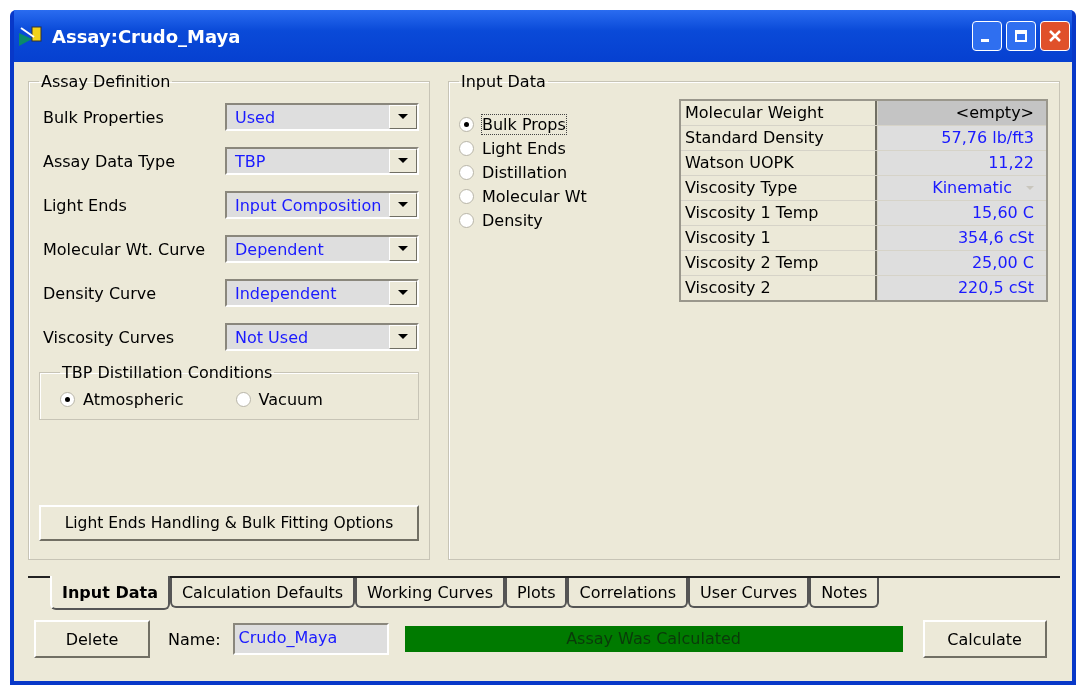 This screenshot has width=1078, height=689. What do you see at coordinates (310, 639) in the screenshot?
I see `name-field: Crudo_Maya` at bounding box center [310, 639].